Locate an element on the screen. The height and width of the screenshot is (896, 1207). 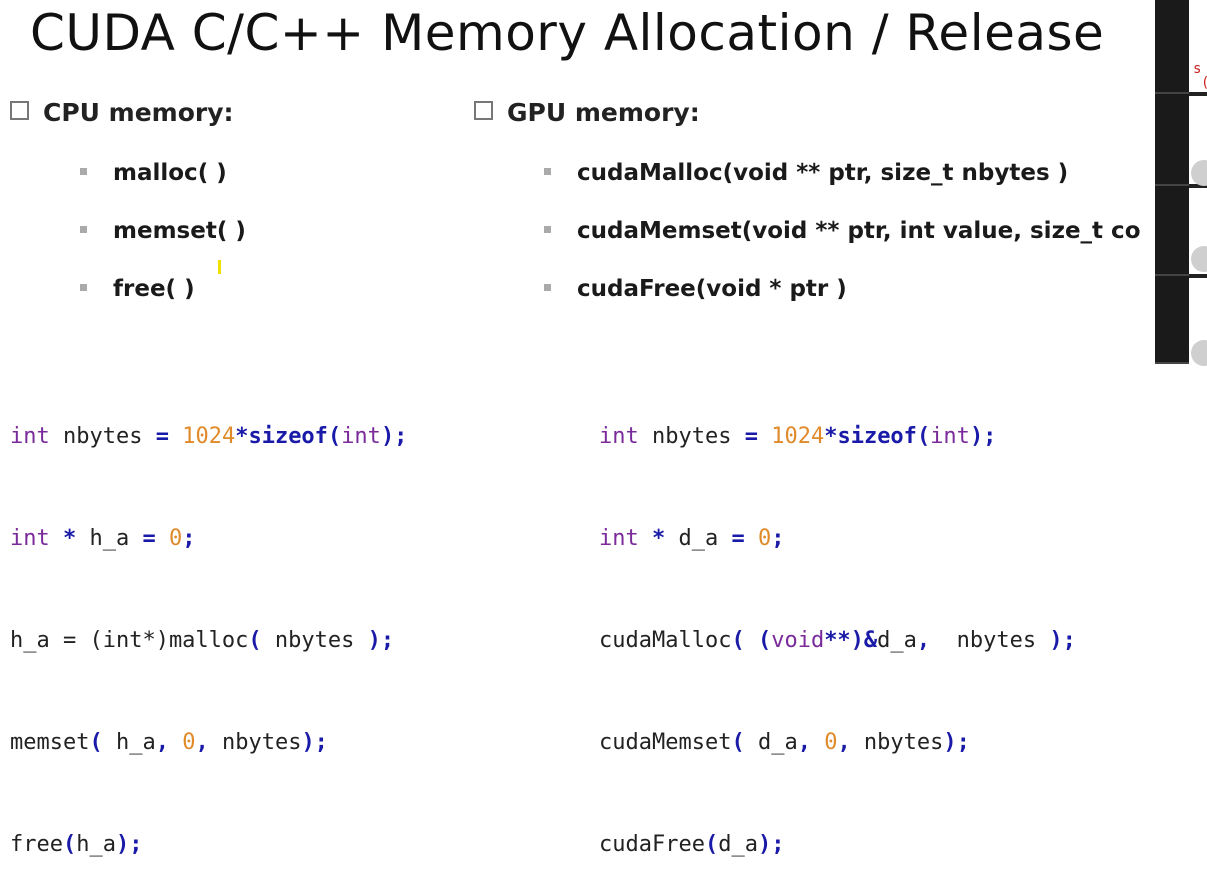
thumbnail-strip is located at coordinates (1181, 183).